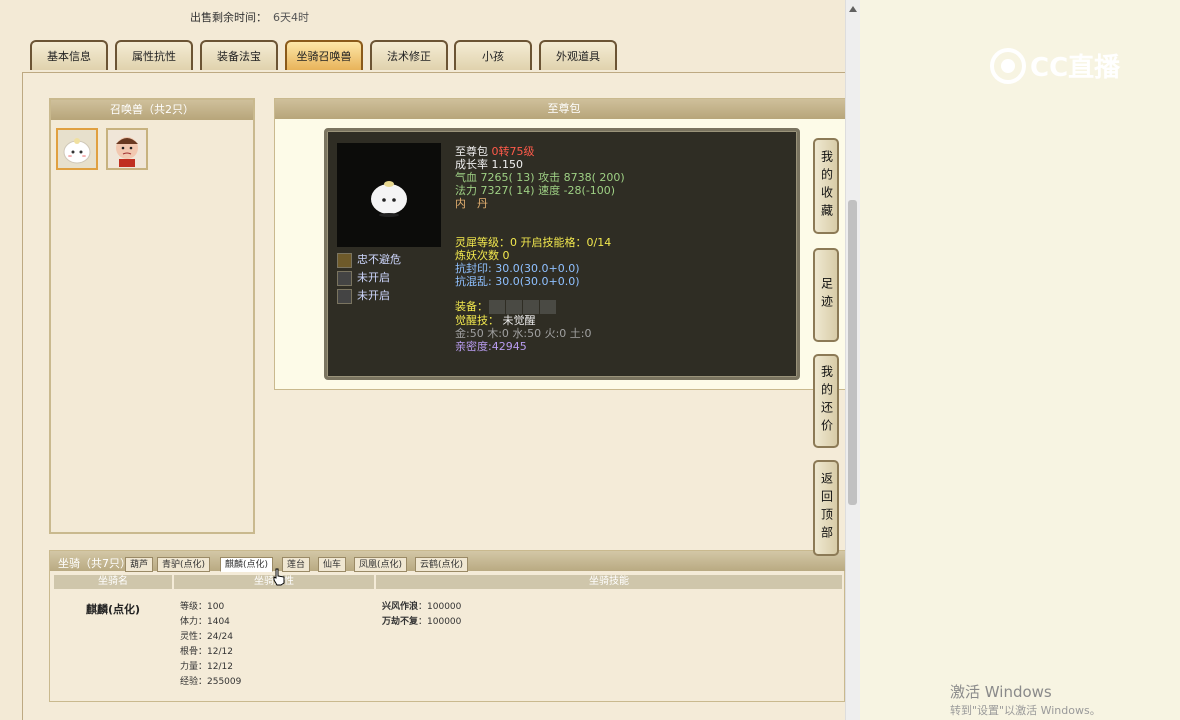 The height and width of the screenshot is (720, 1180). Describe the element at coordinates (589, 190) in the screenshot. I see `speed-value: -28(-100)` at that location.